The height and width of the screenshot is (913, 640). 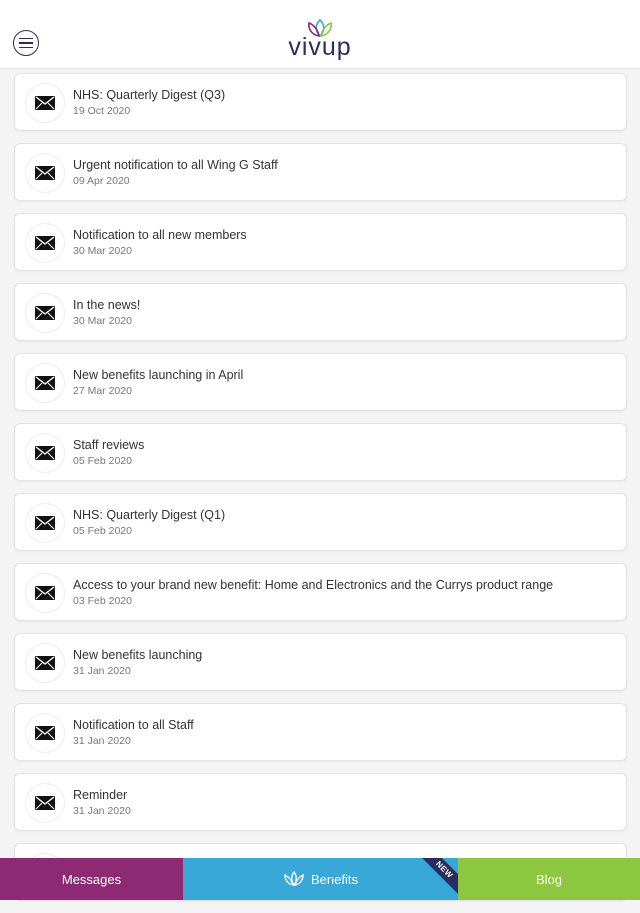 I want to click on message-title: New benefits launching, so click(x=138, y=655).